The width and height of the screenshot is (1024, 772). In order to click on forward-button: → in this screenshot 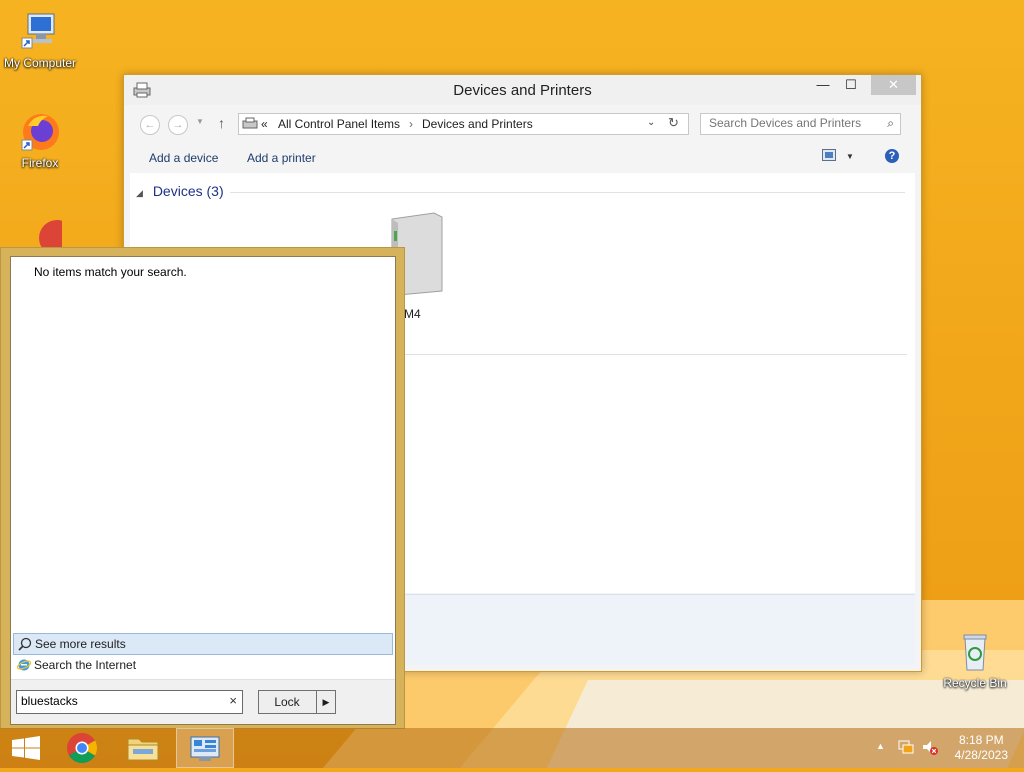, I will do `click(178, 125)`.